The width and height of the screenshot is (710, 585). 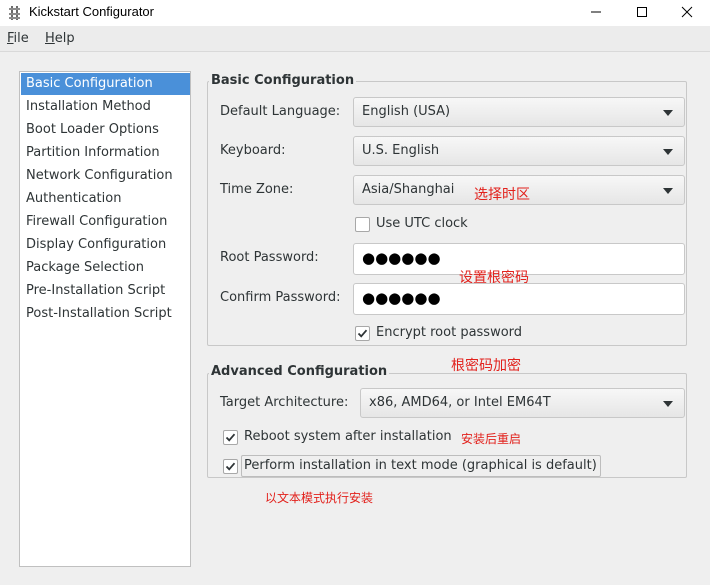 I want to click on sidebar-item-network-configuration: Network Configuration, so click(x=105, y=176).